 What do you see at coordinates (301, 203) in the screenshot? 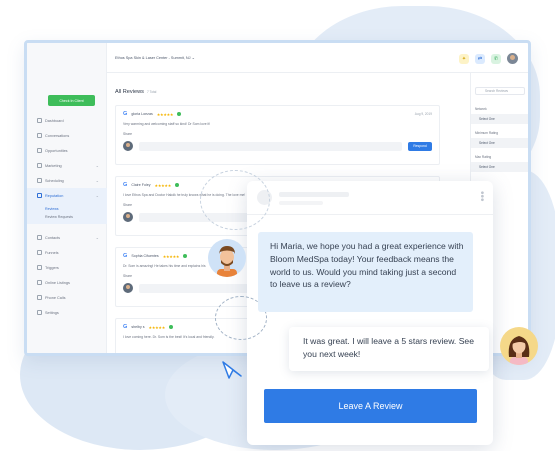
I see `status-placeholder` at bounding box center [301, 203].